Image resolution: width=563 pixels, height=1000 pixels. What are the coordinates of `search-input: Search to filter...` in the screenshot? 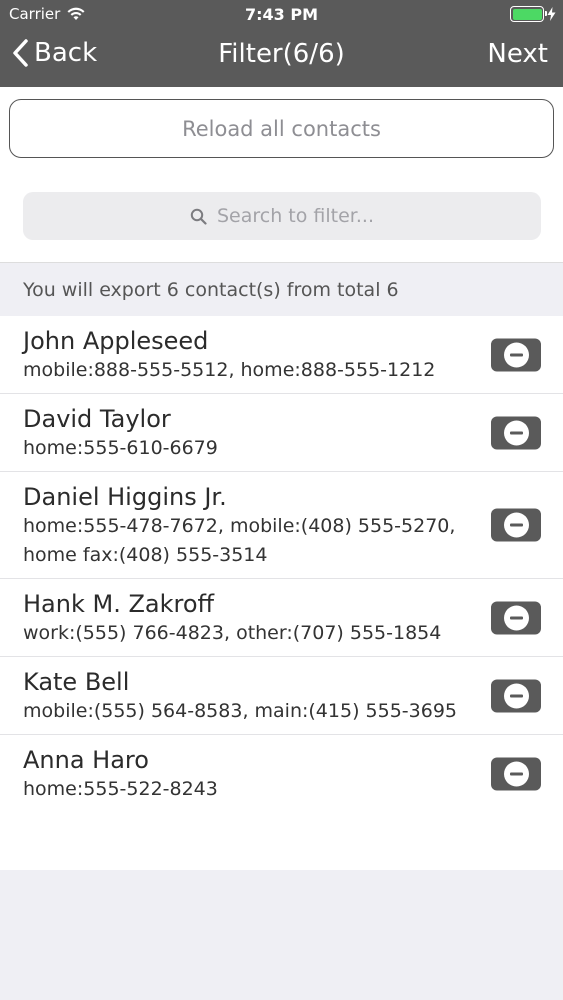 It's located at (282, 216).